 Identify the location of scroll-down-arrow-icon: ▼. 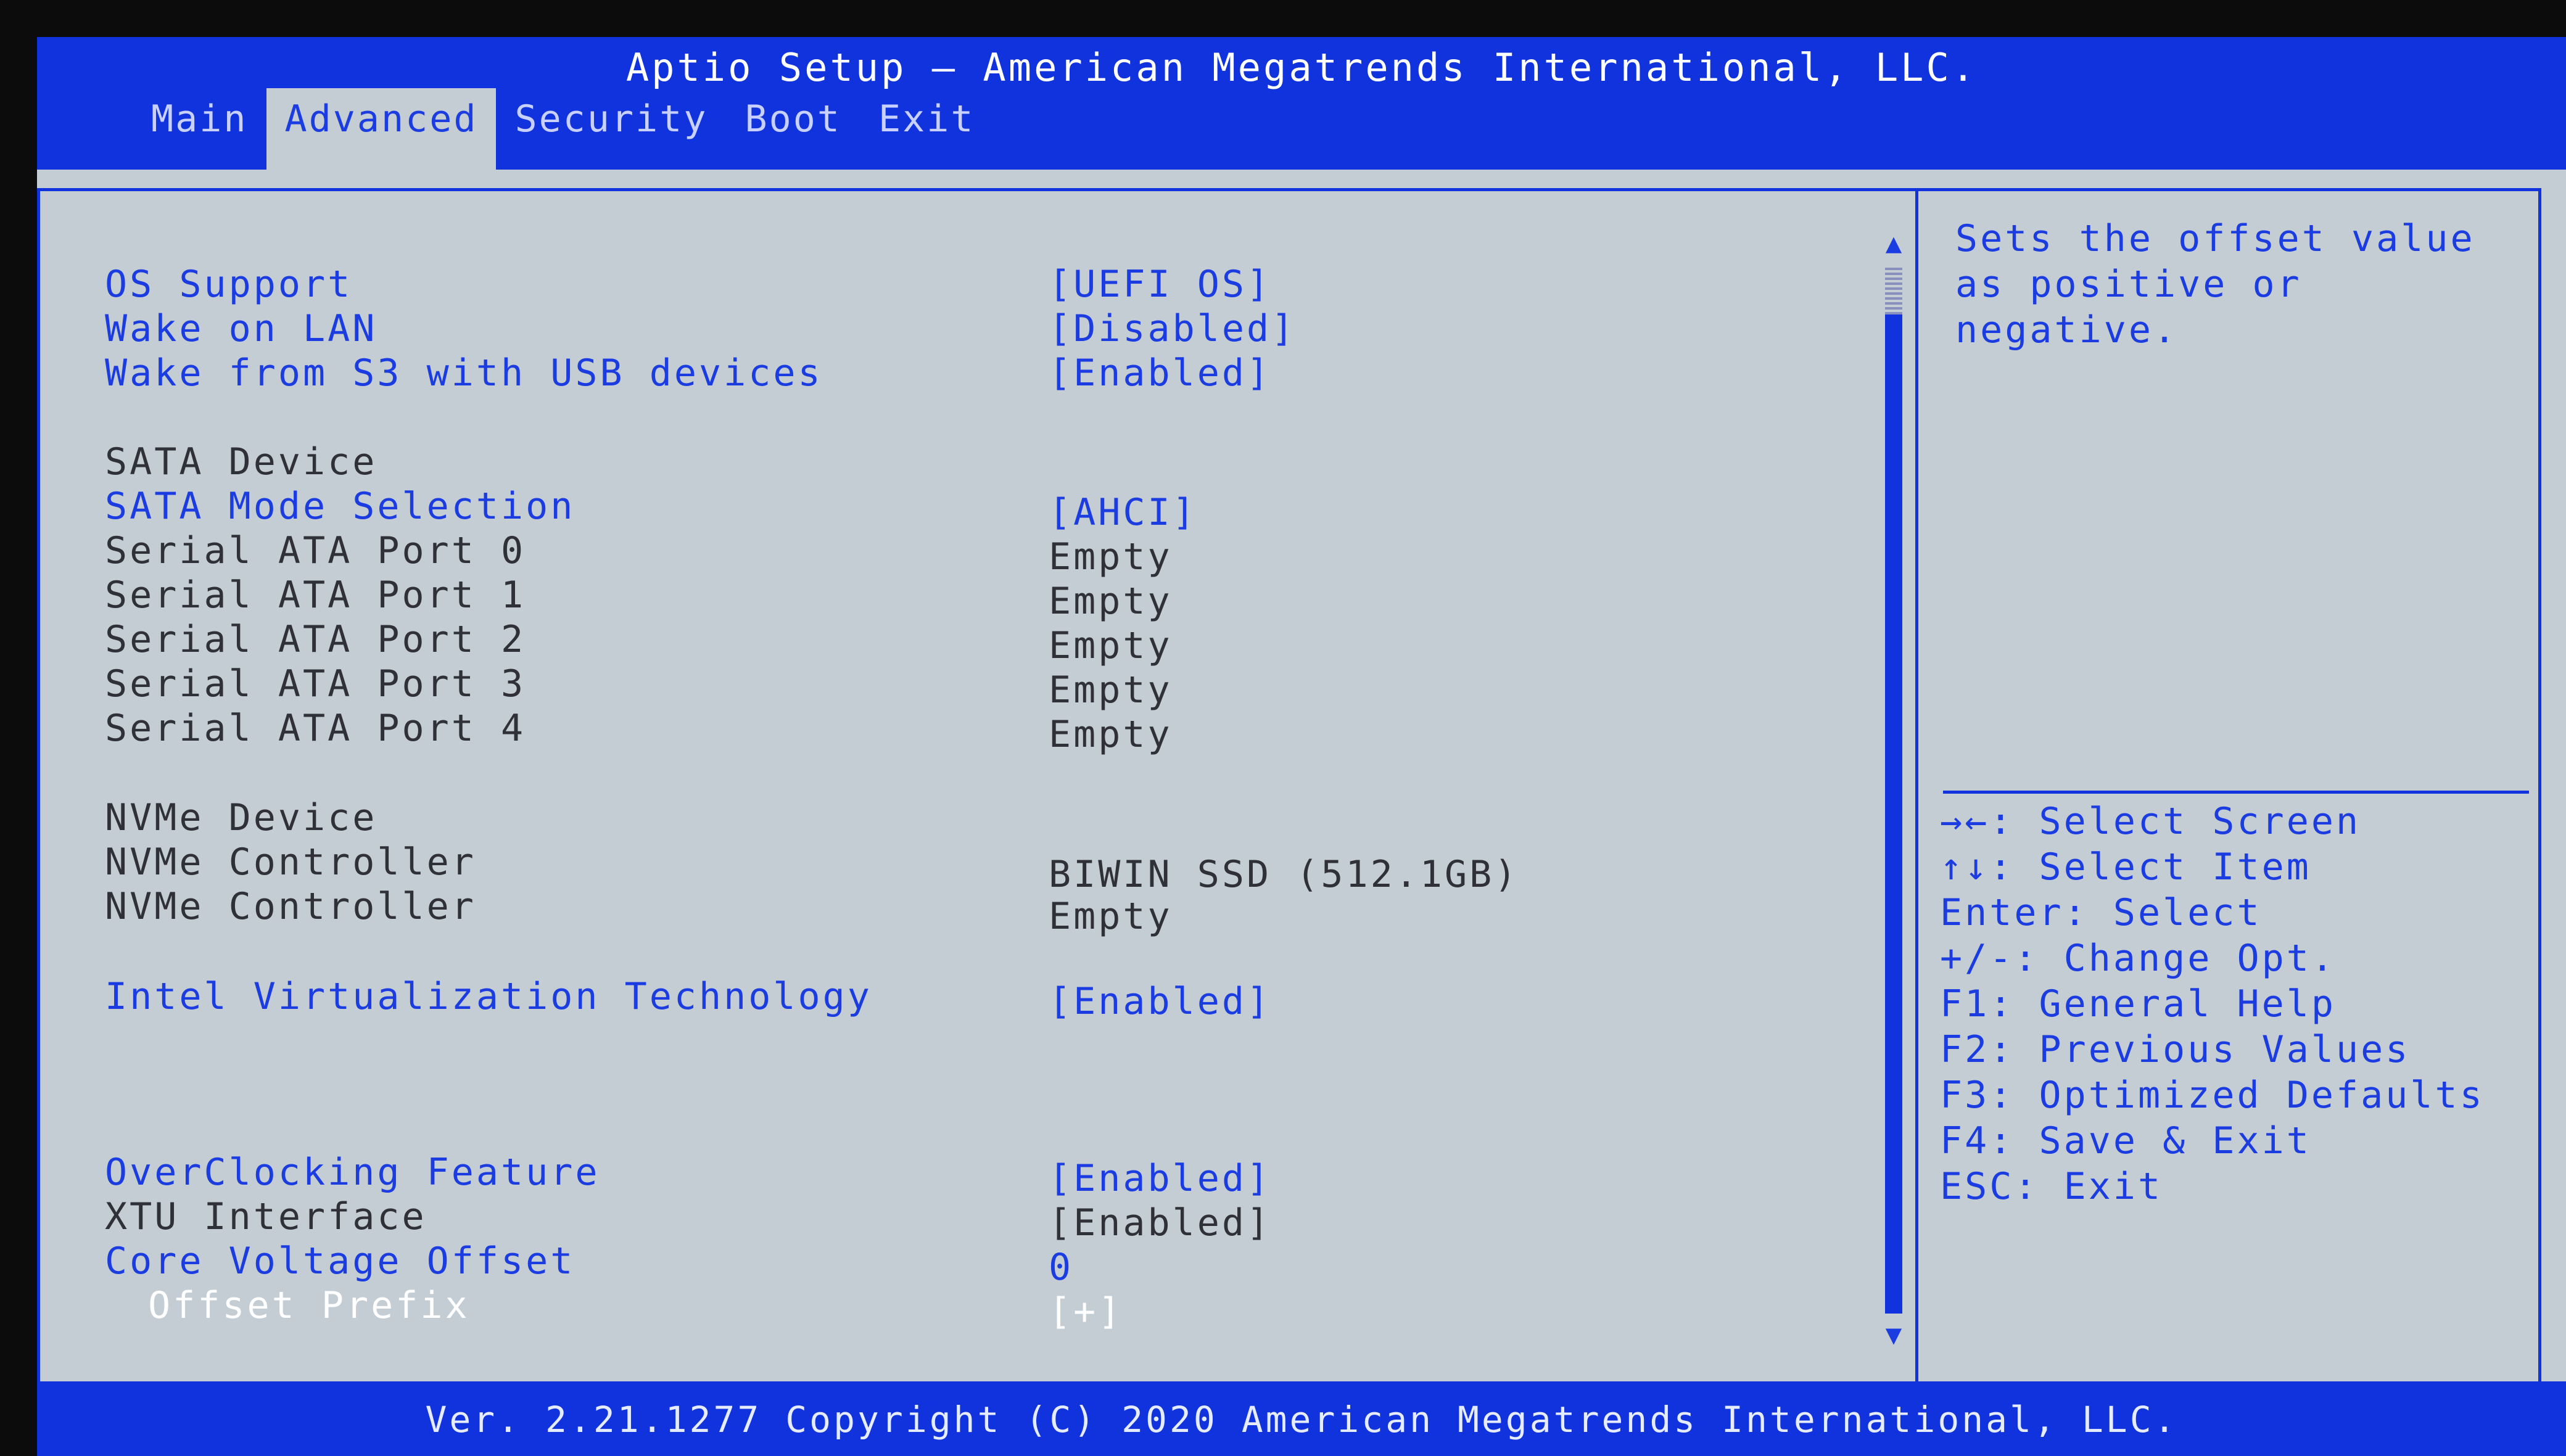
(1894, 1335).